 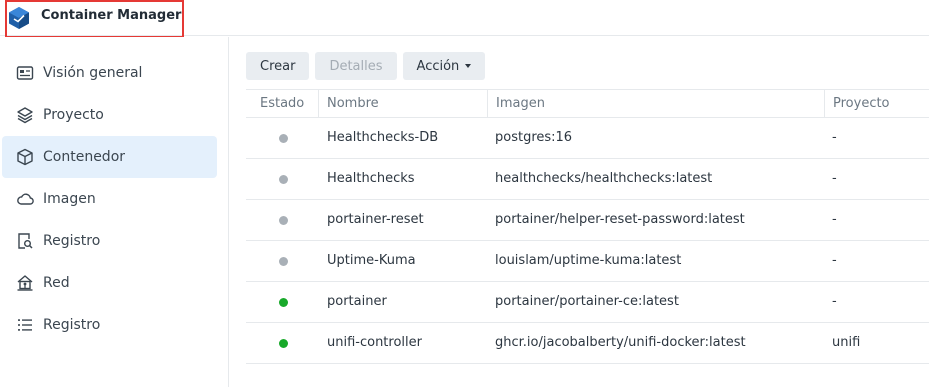 What do you see at coordinates (69, 199) in the screenshot?
I see `sidebar-item-label: Imagen` at bounding box center [69, 199].